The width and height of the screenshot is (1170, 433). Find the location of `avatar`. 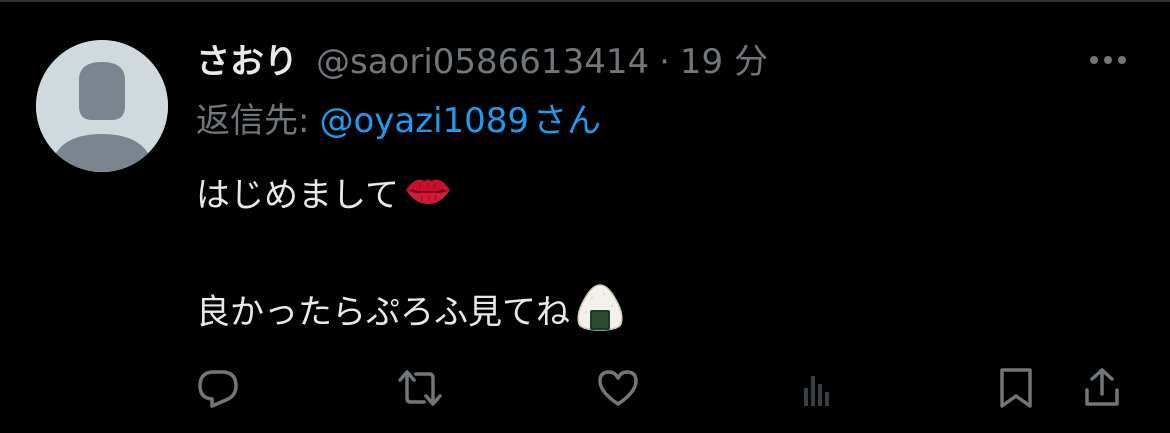

avatar is located at coordinates (102, 106).